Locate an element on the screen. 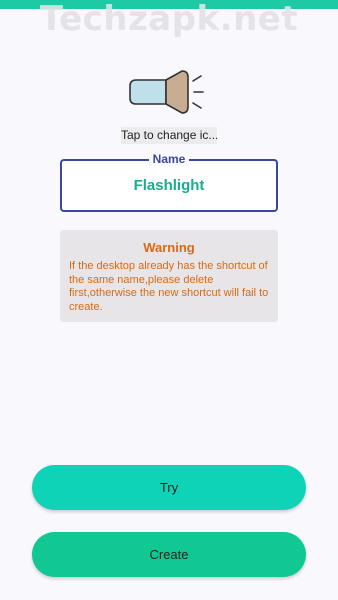 This screenshot has height=600, width=338. top-accent-bar is located at coordinates (169, 4).